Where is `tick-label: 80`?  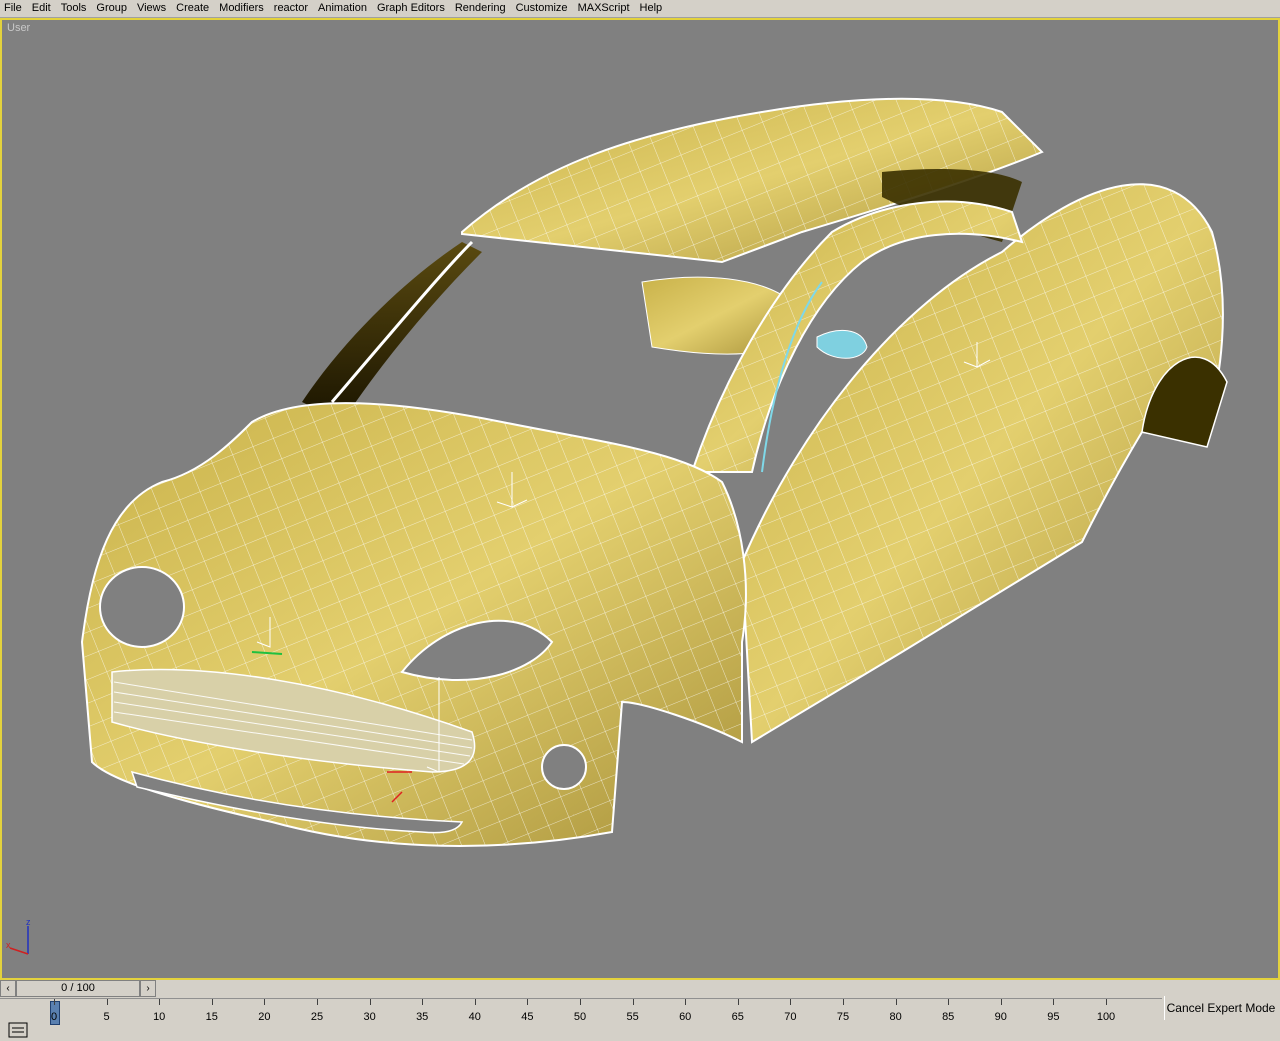
tick-label: 80 is located at coordinates (895, 1017).